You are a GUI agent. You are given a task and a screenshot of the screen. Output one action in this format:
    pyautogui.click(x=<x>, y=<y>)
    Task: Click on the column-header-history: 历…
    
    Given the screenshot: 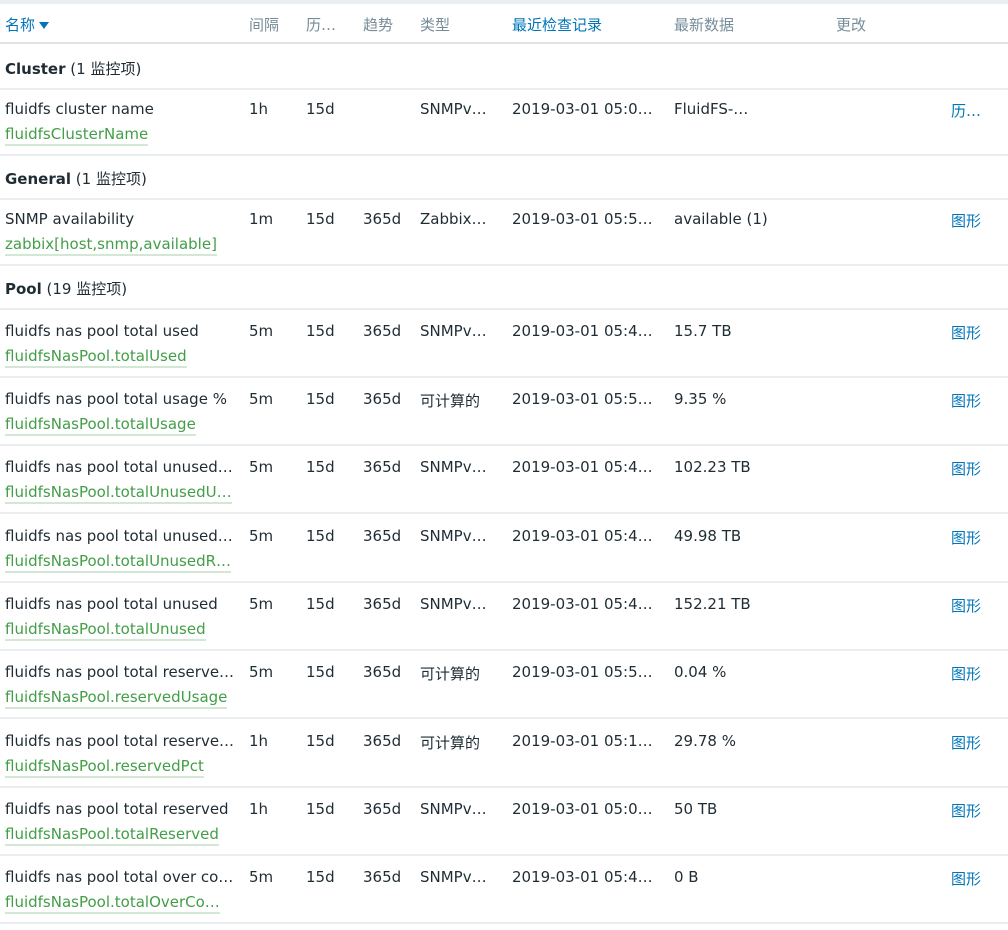 What is the action you would take?
    pyautogui.click(x=321, y=25)
    